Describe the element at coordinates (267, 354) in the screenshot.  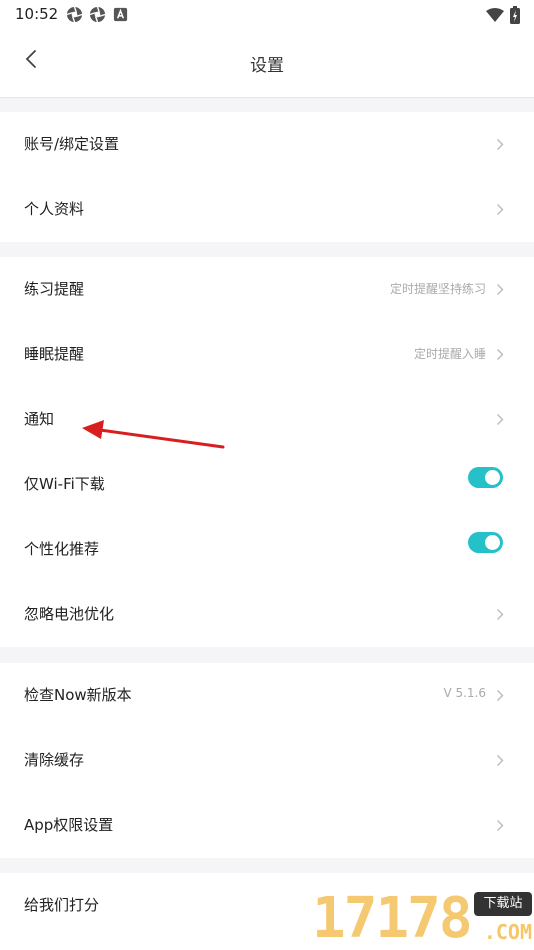
I see `settings-item-sleep-reminder: 睡眠提醒 定时提醒入睡` at that location.